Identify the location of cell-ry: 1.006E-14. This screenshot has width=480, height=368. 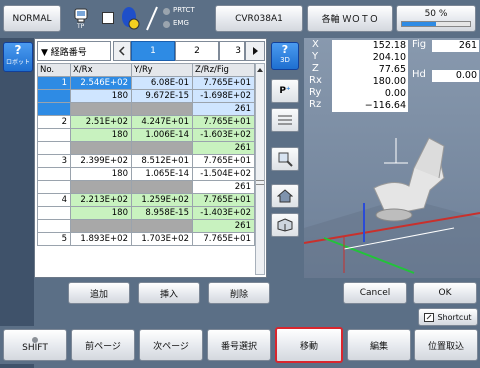
(162, 135).